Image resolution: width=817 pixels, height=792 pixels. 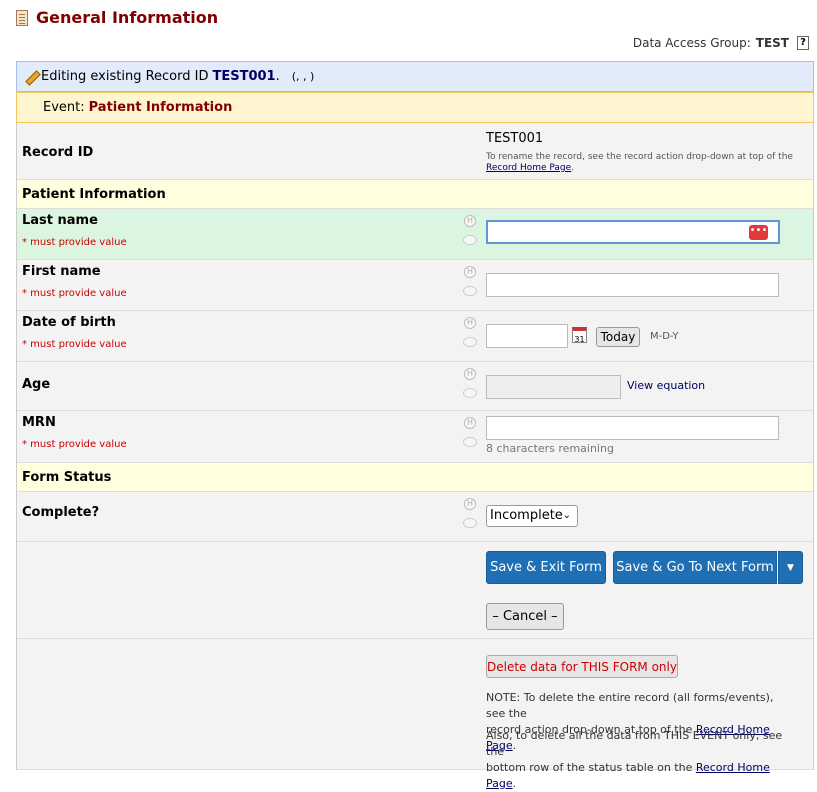 I want to click on field-label: Date of birth, so click(x=69, y=322).